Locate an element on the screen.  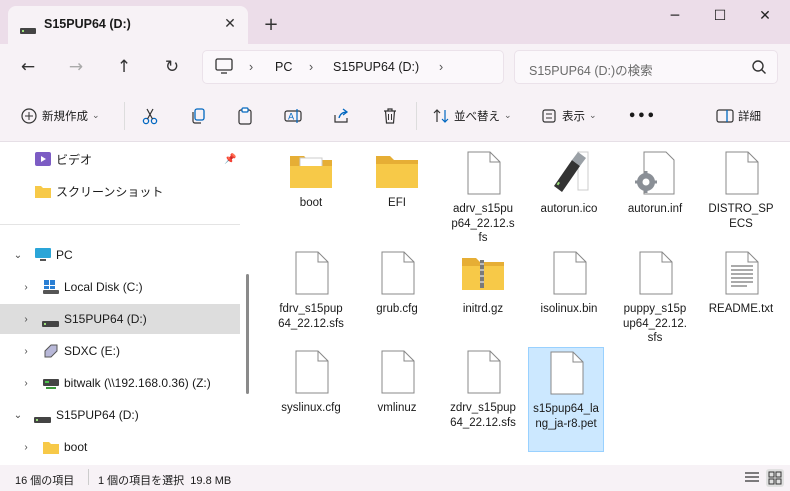
sd-card-icon is located at coordinates (51, 351).